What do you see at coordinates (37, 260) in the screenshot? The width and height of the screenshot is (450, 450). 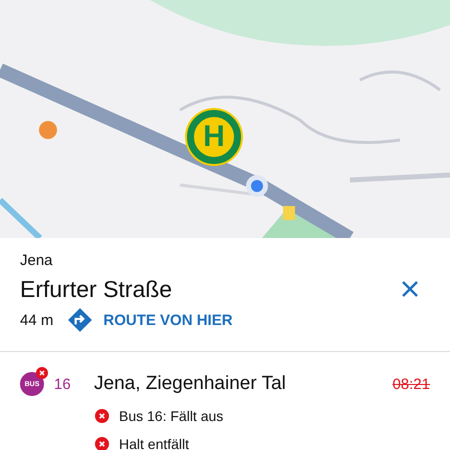 I see `stop-city: Jena` at bounding box center [37, 260].